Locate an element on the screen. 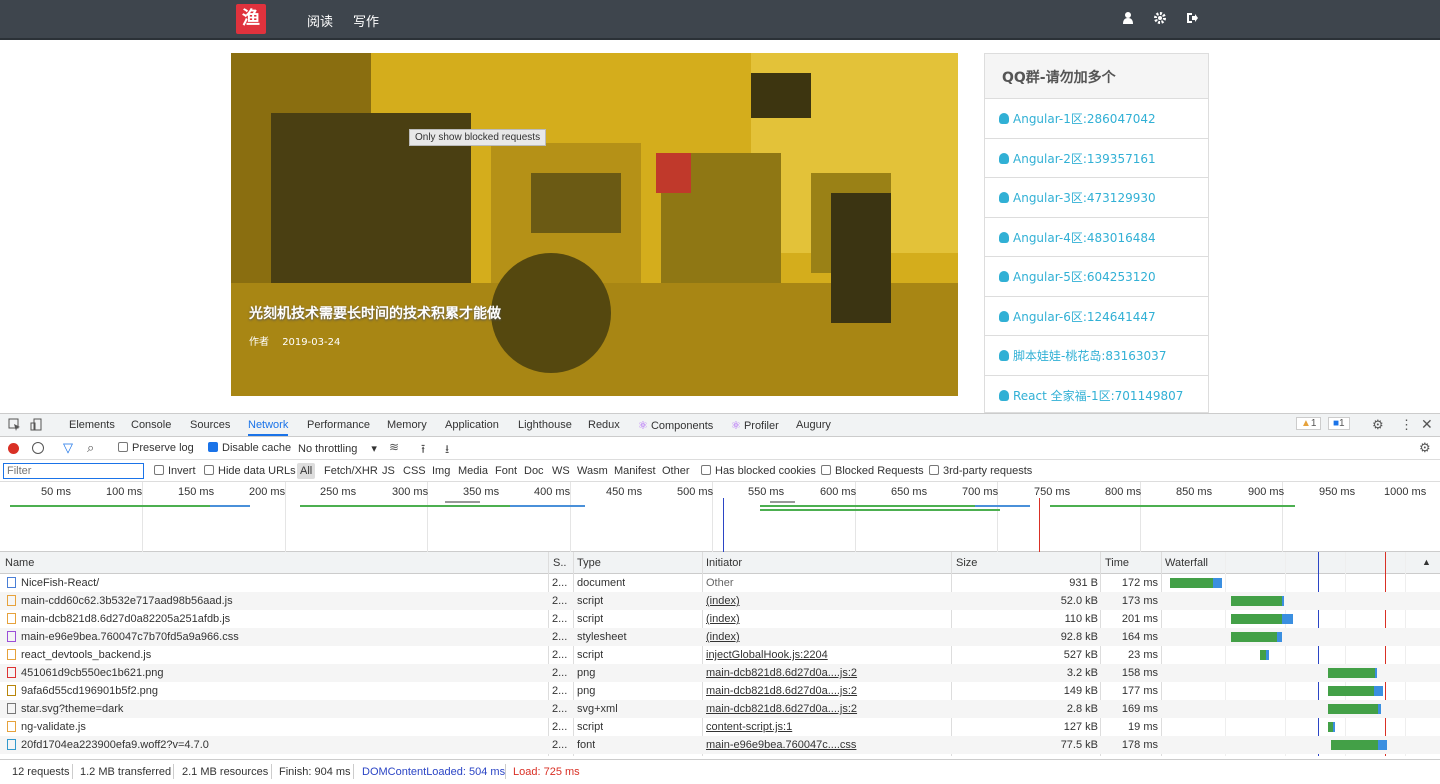 This screenshot has width=1440, height=784. type-filter-css: CSS is located at coordinates (414, 471).